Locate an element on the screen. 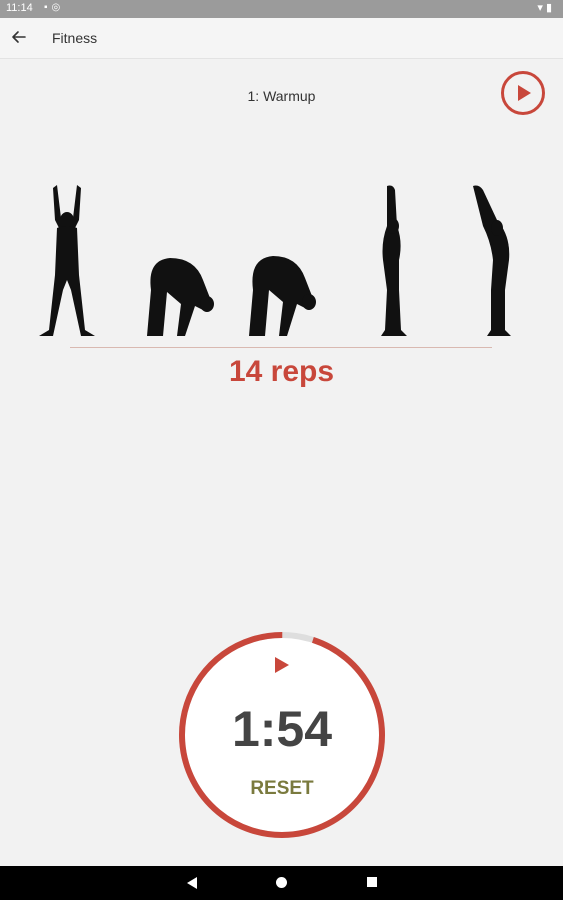 The image size is (563, 900). forward-bend-figure is located at coordinates (180, 297).